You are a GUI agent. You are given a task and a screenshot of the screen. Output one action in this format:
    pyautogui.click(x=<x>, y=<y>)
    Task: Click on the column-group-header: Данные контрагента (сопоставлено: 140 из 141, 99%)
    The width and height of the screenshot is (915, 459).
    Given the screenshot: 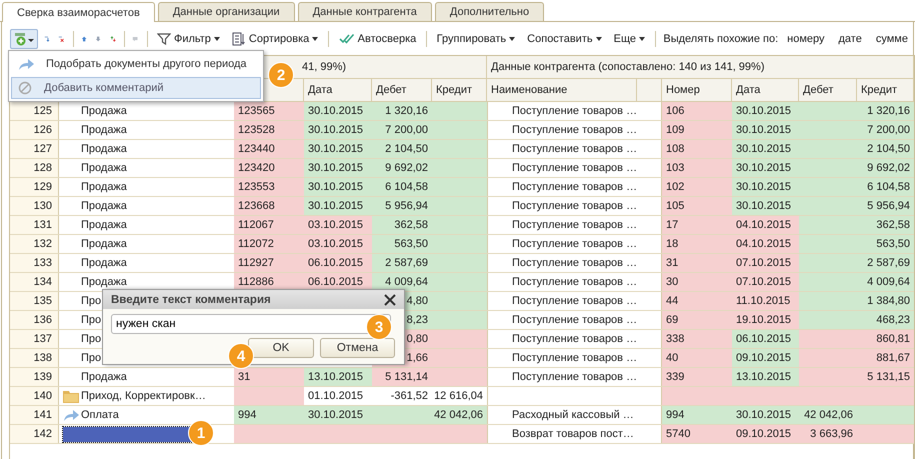 What is the action you would take?
    pyautogui.click(x=700, y=67)
    